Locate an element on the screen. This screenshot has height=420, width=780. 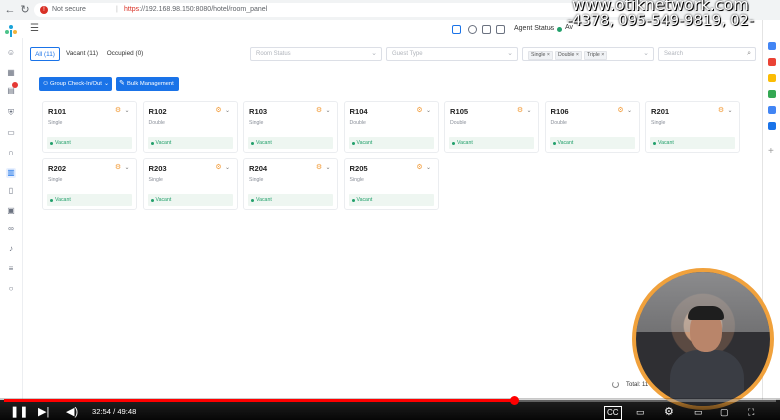
tab-all: All (11) is located at coordinates (45, 54).